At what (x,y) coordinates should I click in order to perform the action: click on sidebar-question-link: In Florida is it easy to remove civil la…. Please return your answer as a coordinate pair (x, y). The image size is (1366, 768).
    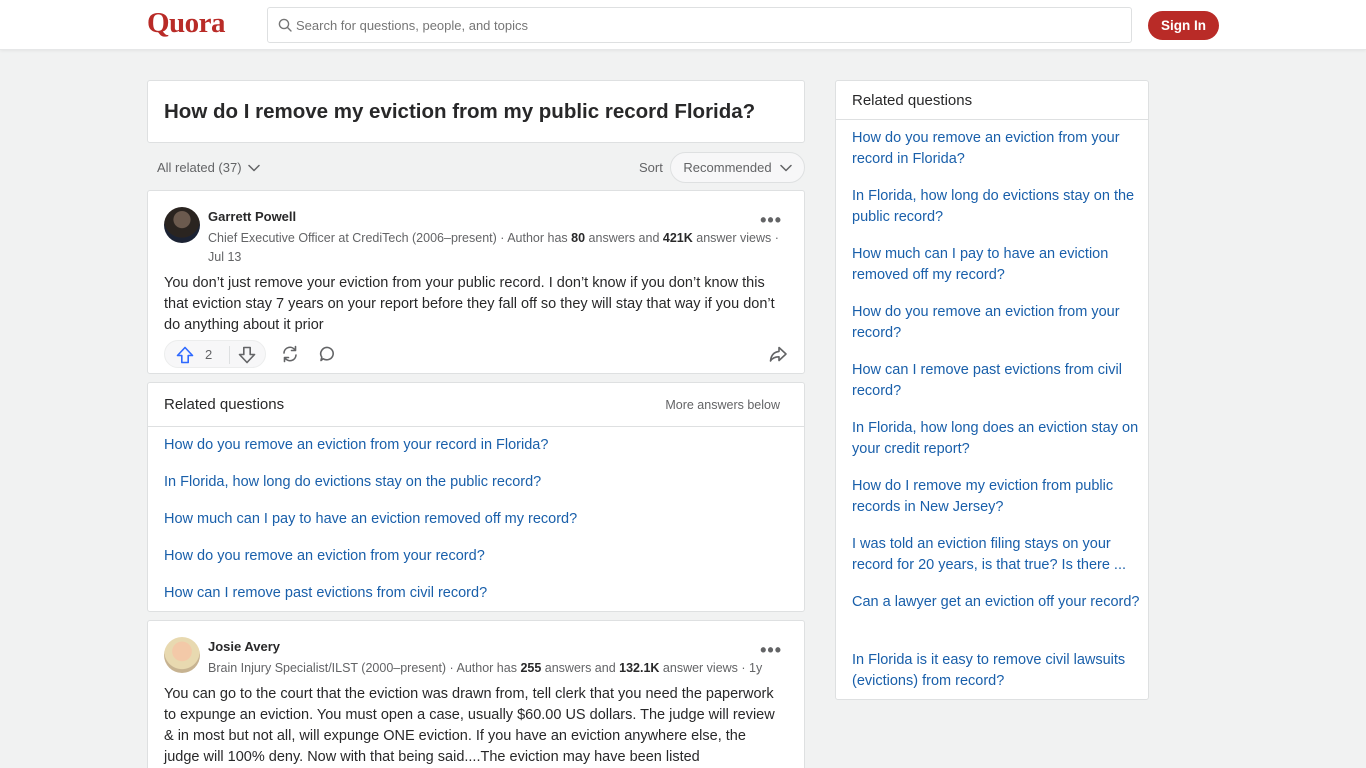
    Looking at the image, I should click on (997, 671).